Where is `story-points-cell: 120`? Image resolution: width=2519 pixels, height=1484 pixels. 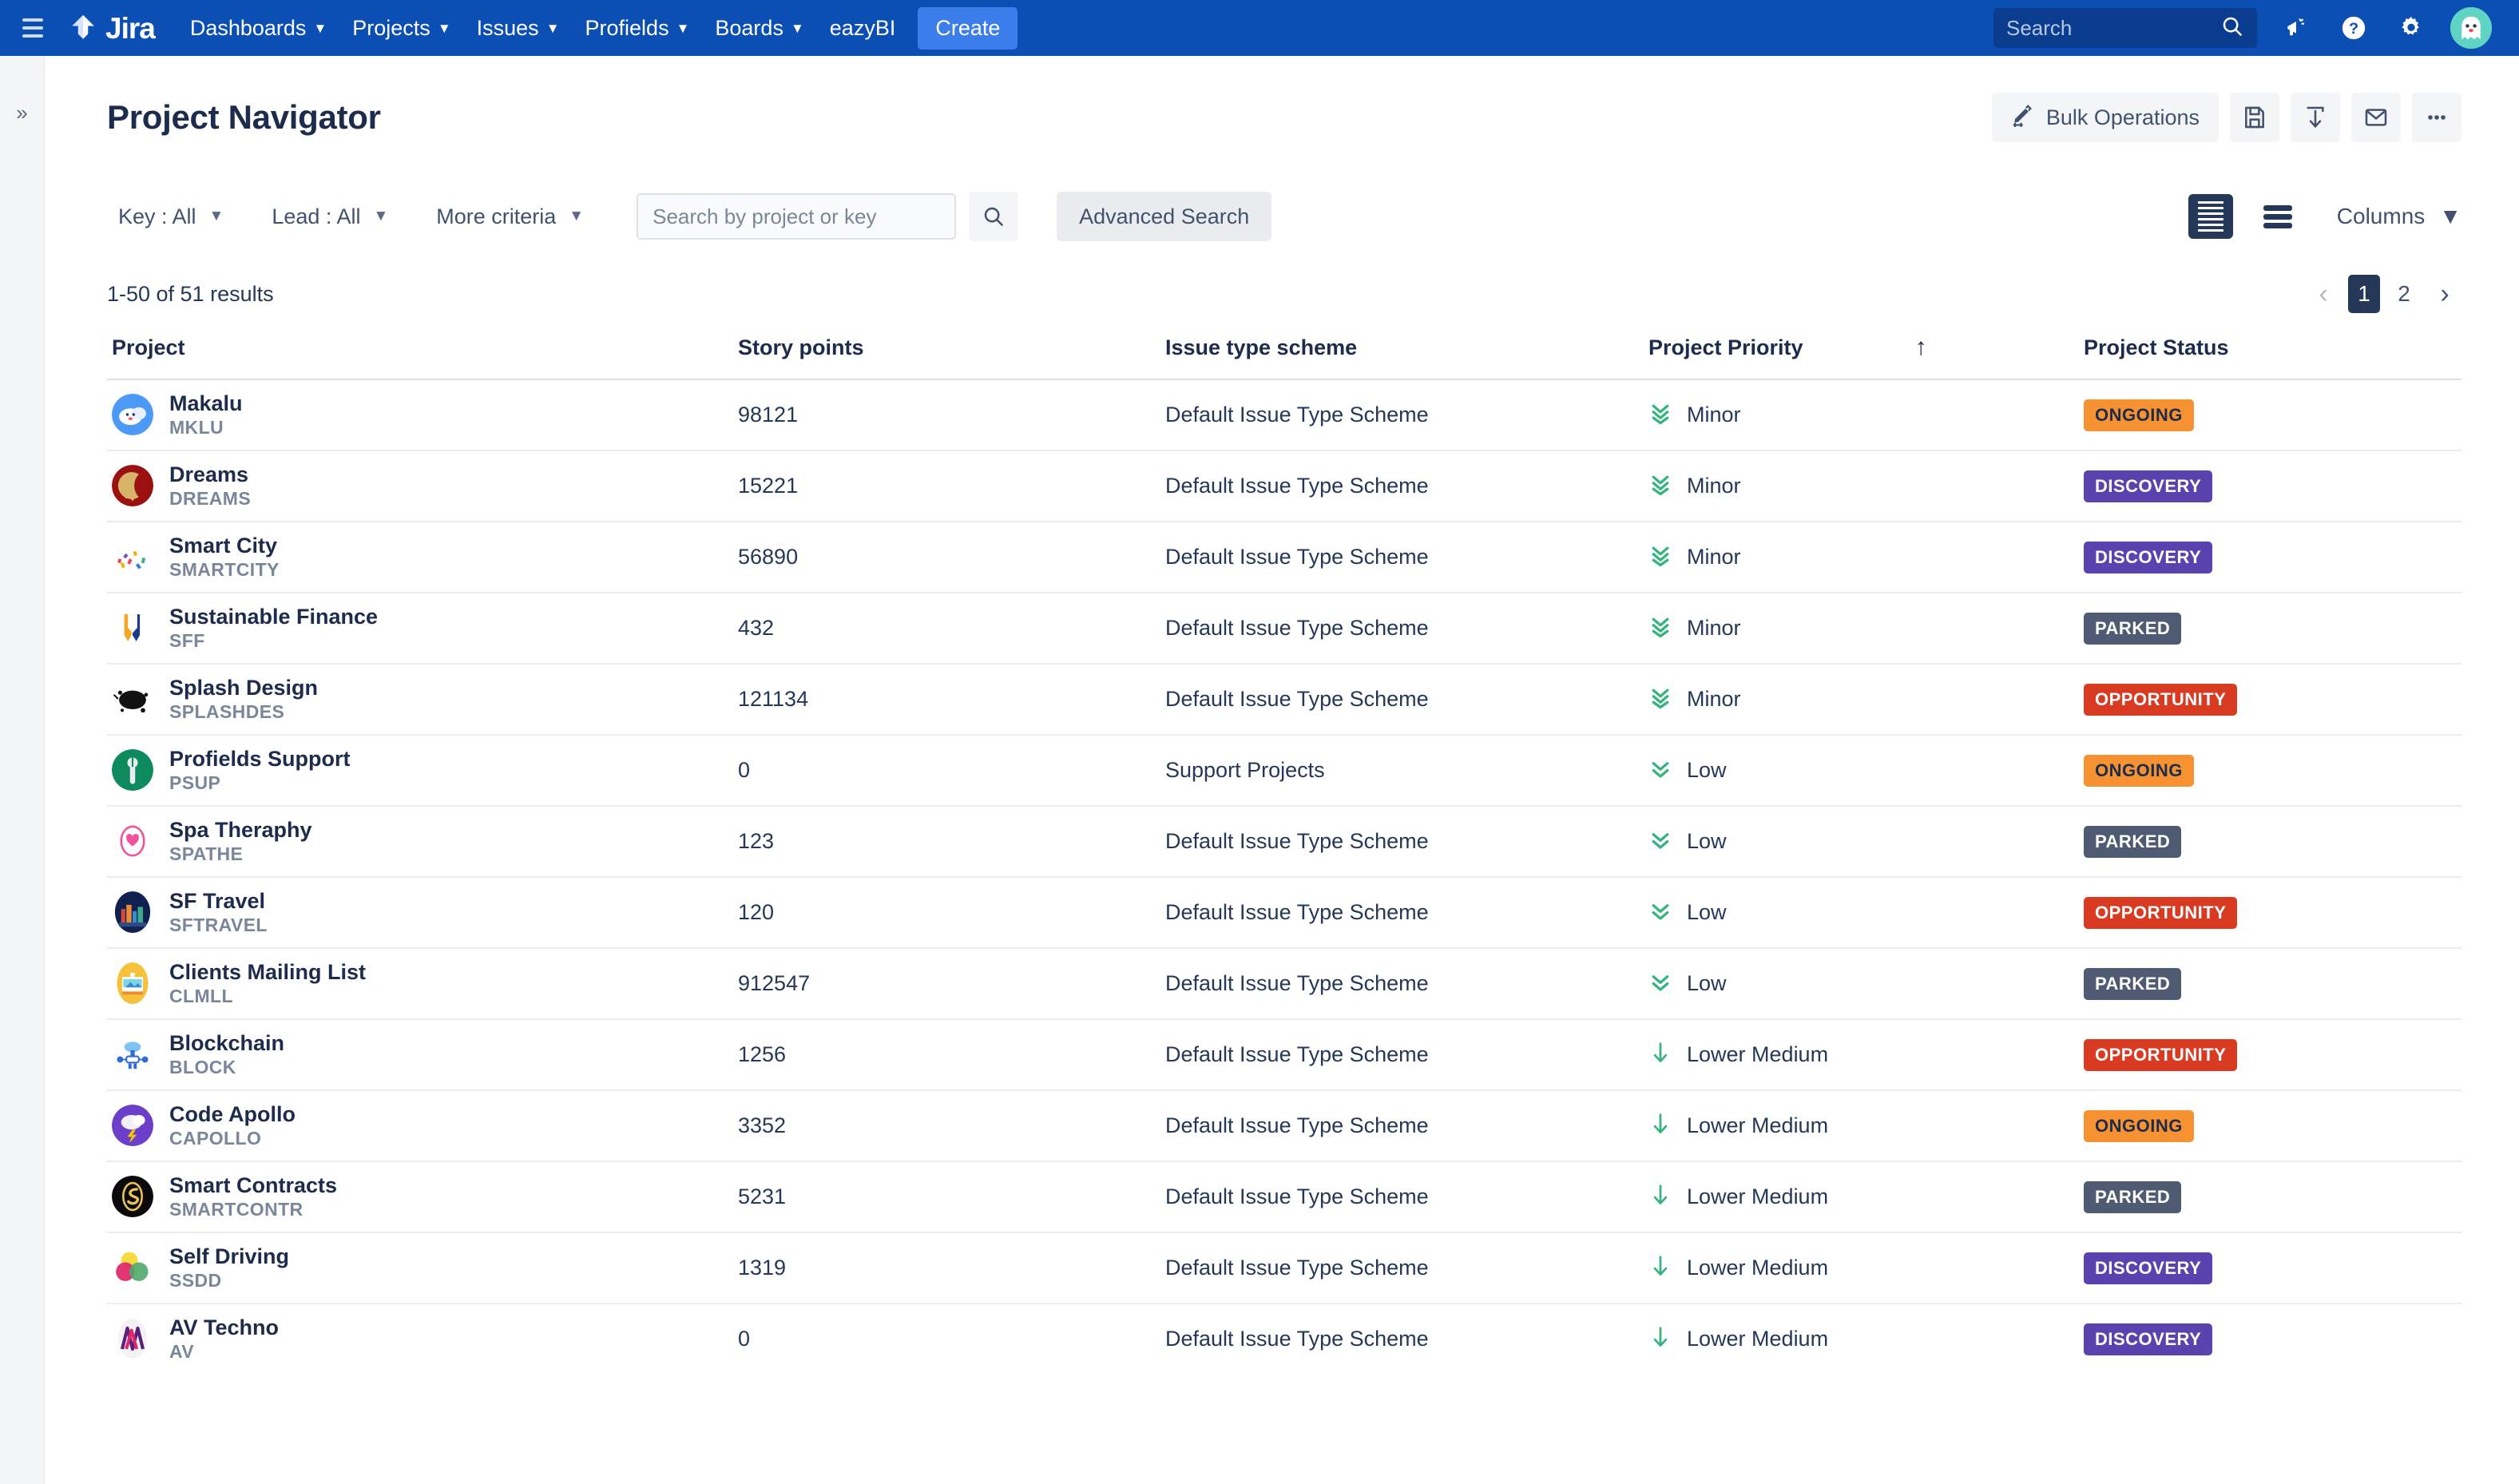
story-points-cell: 120 is located at coordinates (757, 912).